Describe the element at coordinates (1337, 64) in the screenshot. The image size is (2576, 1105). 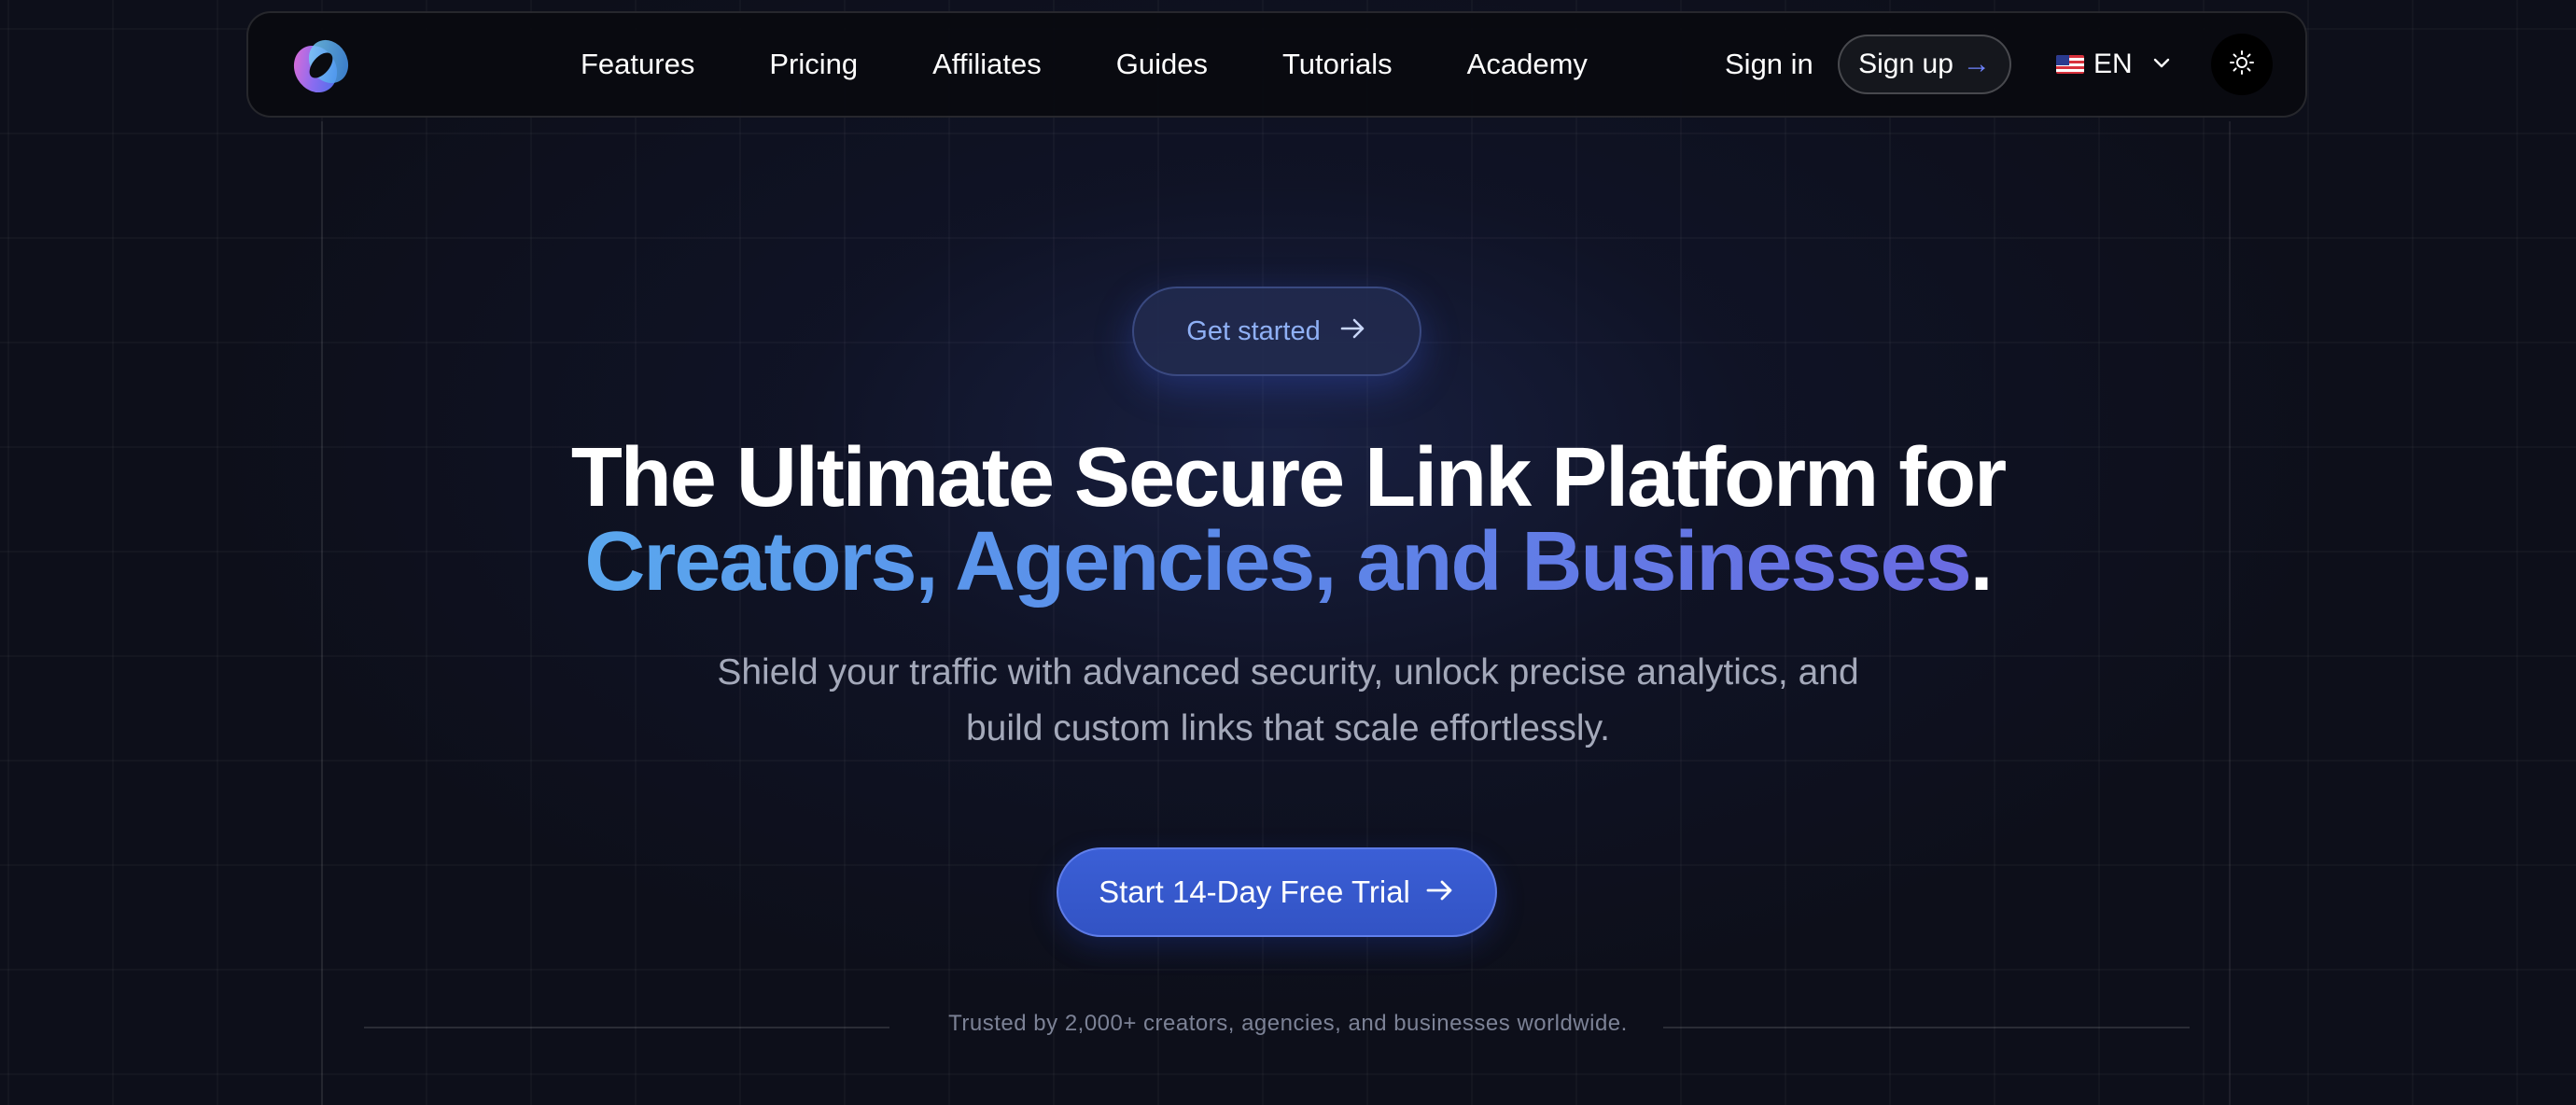
I see `nav-link-tutorials: Tutorials` at that location.